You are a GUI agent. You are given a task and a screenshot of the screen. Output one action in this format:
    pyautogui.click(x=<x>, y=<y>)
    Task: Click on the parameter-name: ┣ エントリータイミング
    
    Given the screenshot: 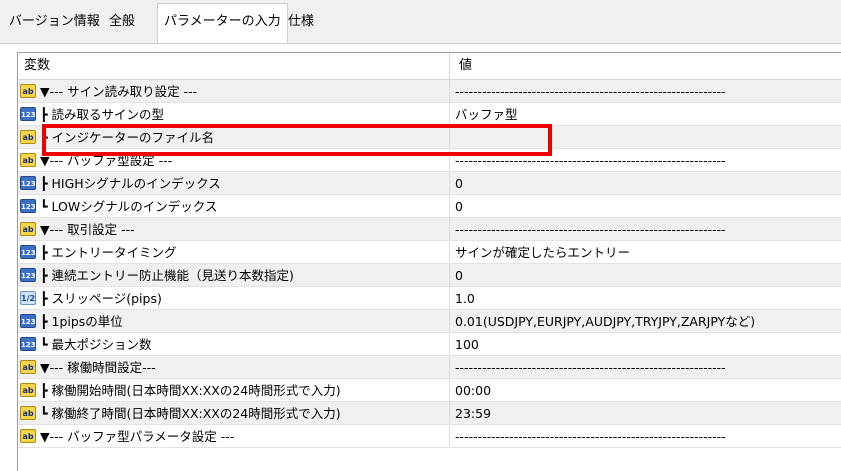 What is the action you would take?
    pyautogui.click(x=108, y=252)
    